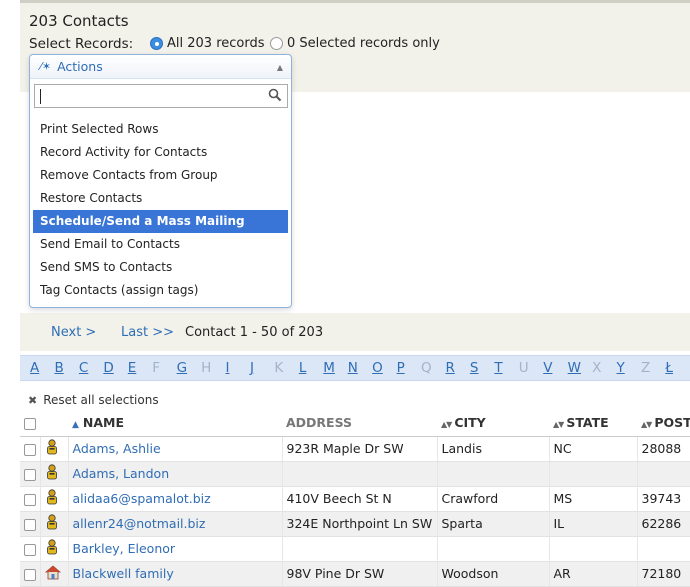 The width and height of the screenshot is (690, 587). What do you see at coordinates (124, 548) in the screenshot?
I see `contact-name-link: Barkley, Eleonor` at bounding box center [124, 548].